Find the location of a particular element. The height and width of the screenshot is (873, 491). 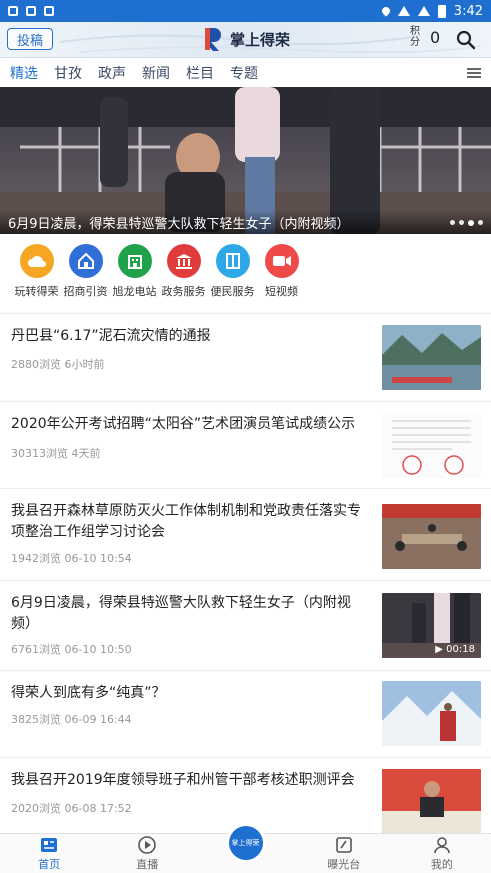

news-meta: 30313浏览 4天前 is located at coordinates (56, 453).